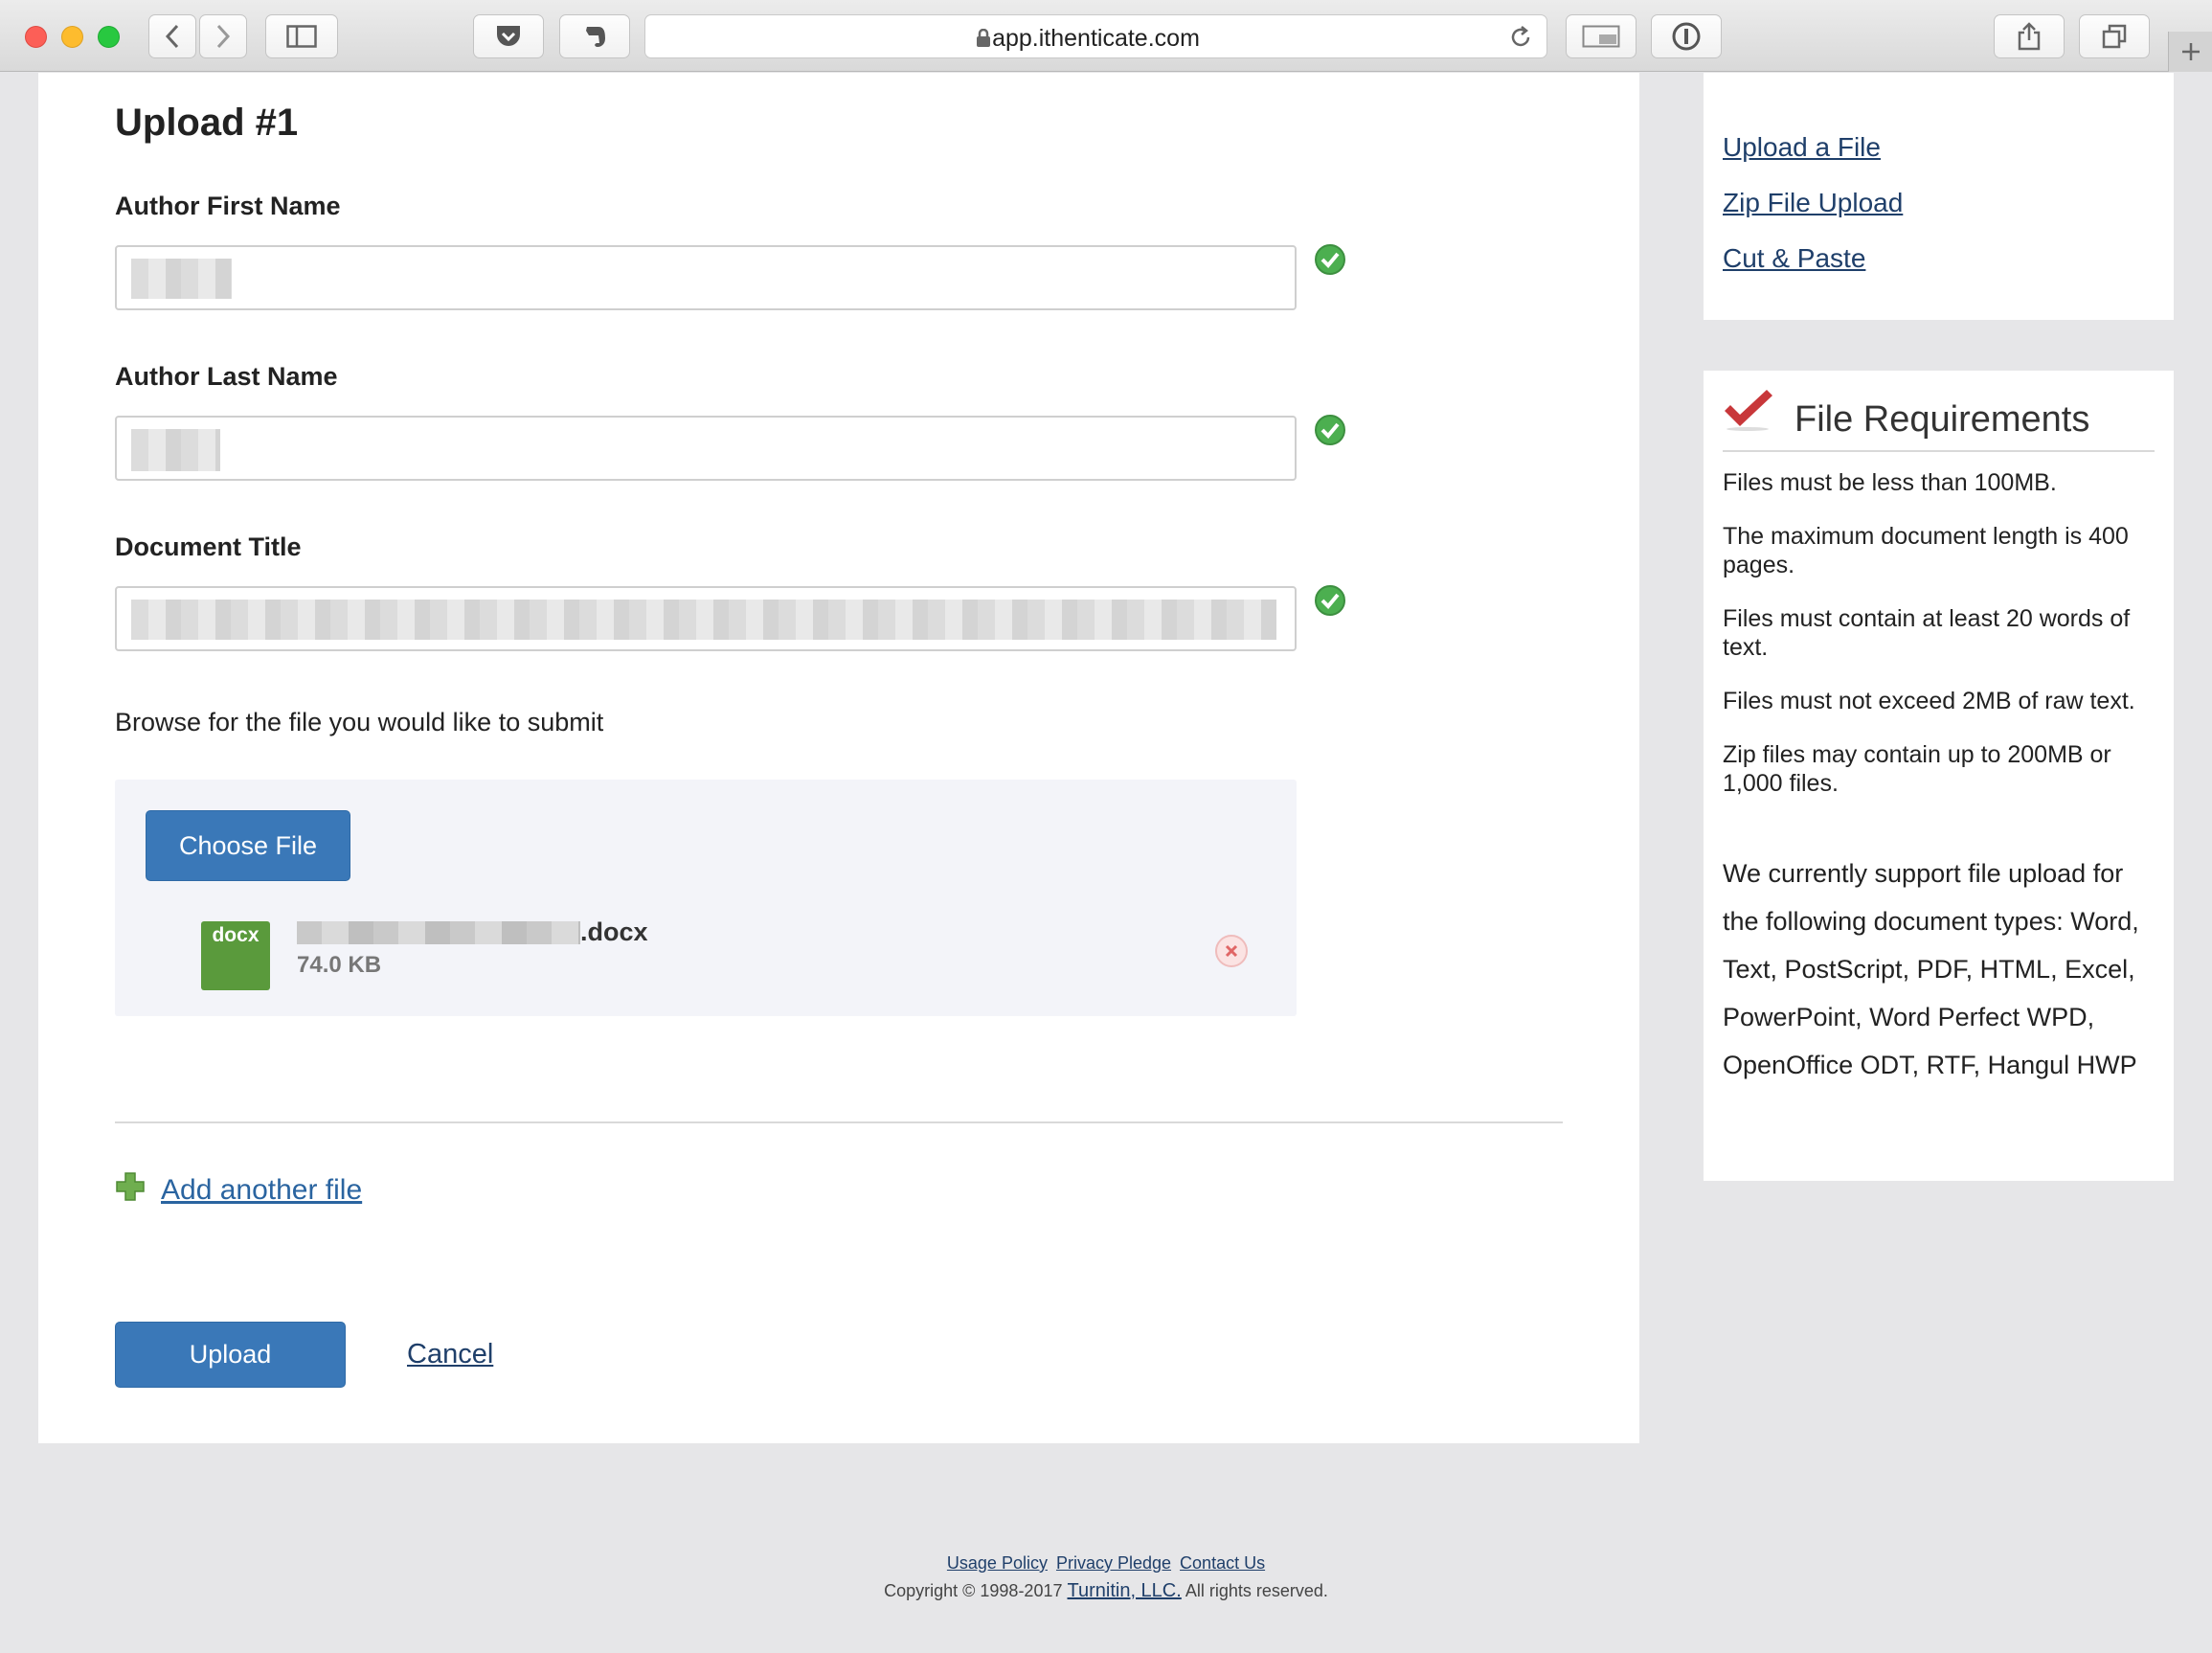  Describe the element at coordinates (130, 1186) in the screenshot. I see `add-file-plus-icon` at that location.